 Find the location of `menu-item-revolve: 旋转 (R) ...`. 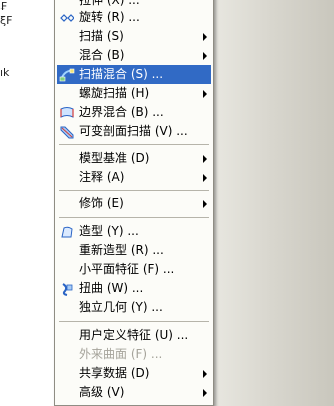

menu-item-revolve: 旋转 (R) ... is located at coordinates (134, 17).